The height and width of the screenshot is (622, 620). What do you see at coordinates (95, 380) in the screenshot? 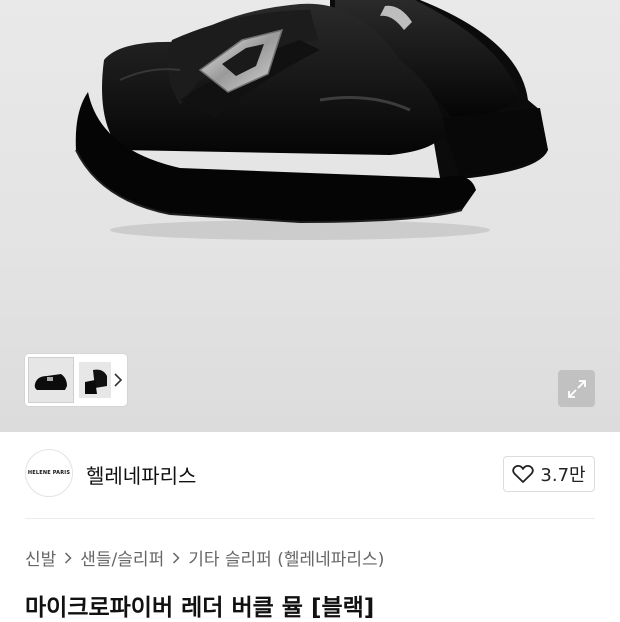
I see `thumbnail-image` at bounding box center [95, 380].